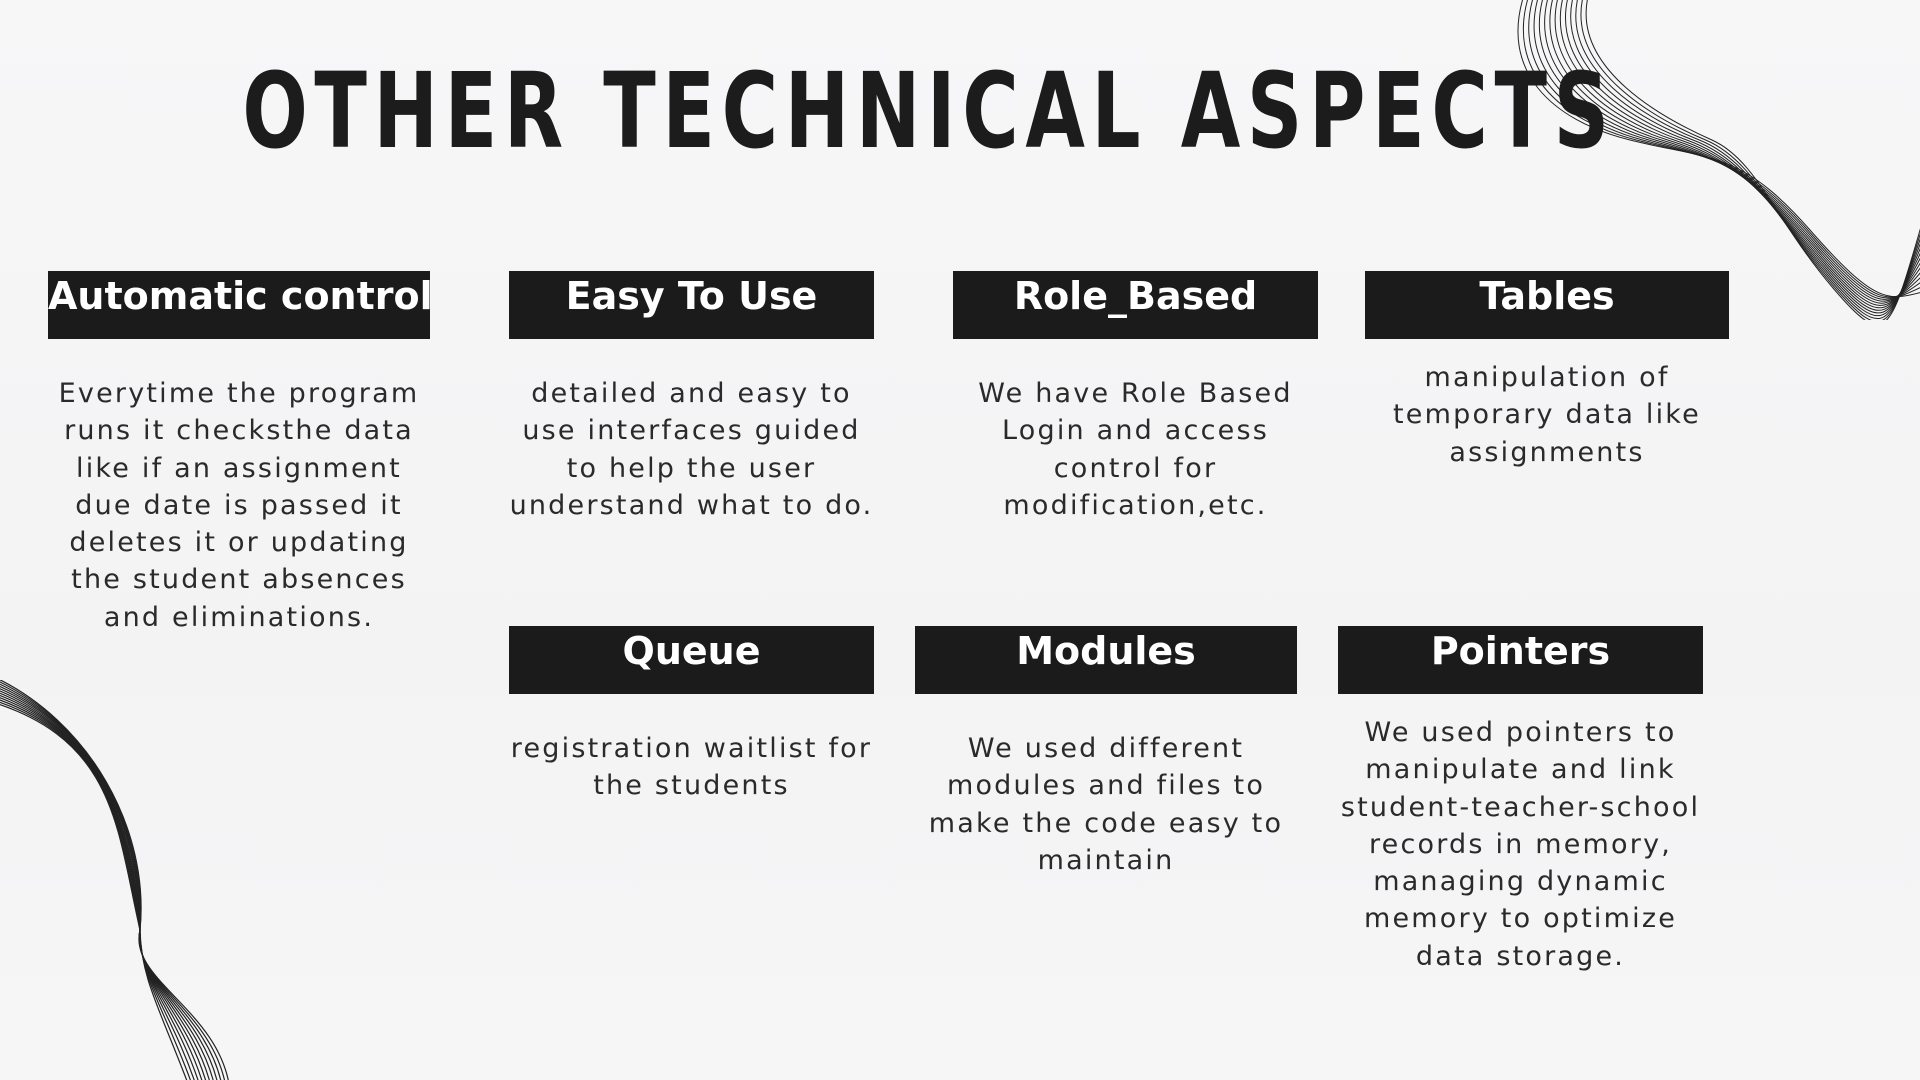 The width and height of the screenshot is (1920, 1080). What do you see at coordinates (1520, 660) in the screenshot?
I see `card-heading-pointers: Pointers` at bounding box center [1520, 660].